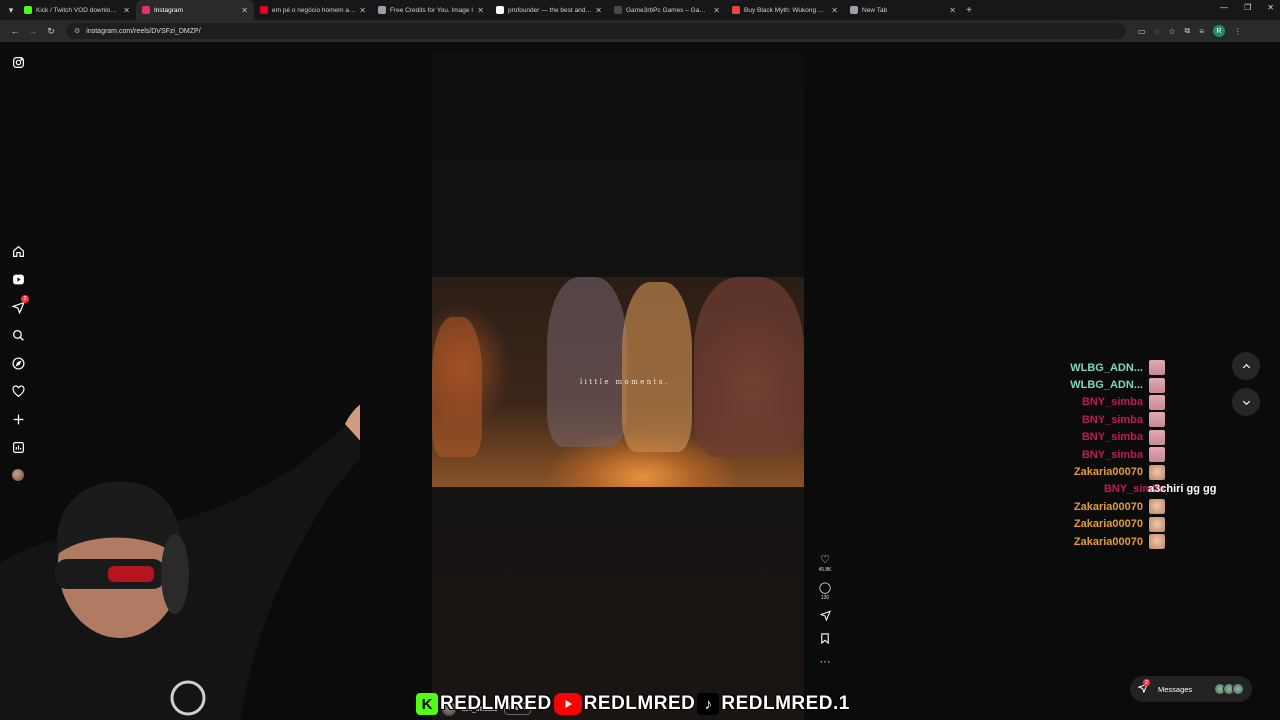 This screenshot has height=720, width=1280. What do you see at coordinates (18, 62) in the screenshot?
I see `instagram-logo-icon` at bounding box center [18, 62].